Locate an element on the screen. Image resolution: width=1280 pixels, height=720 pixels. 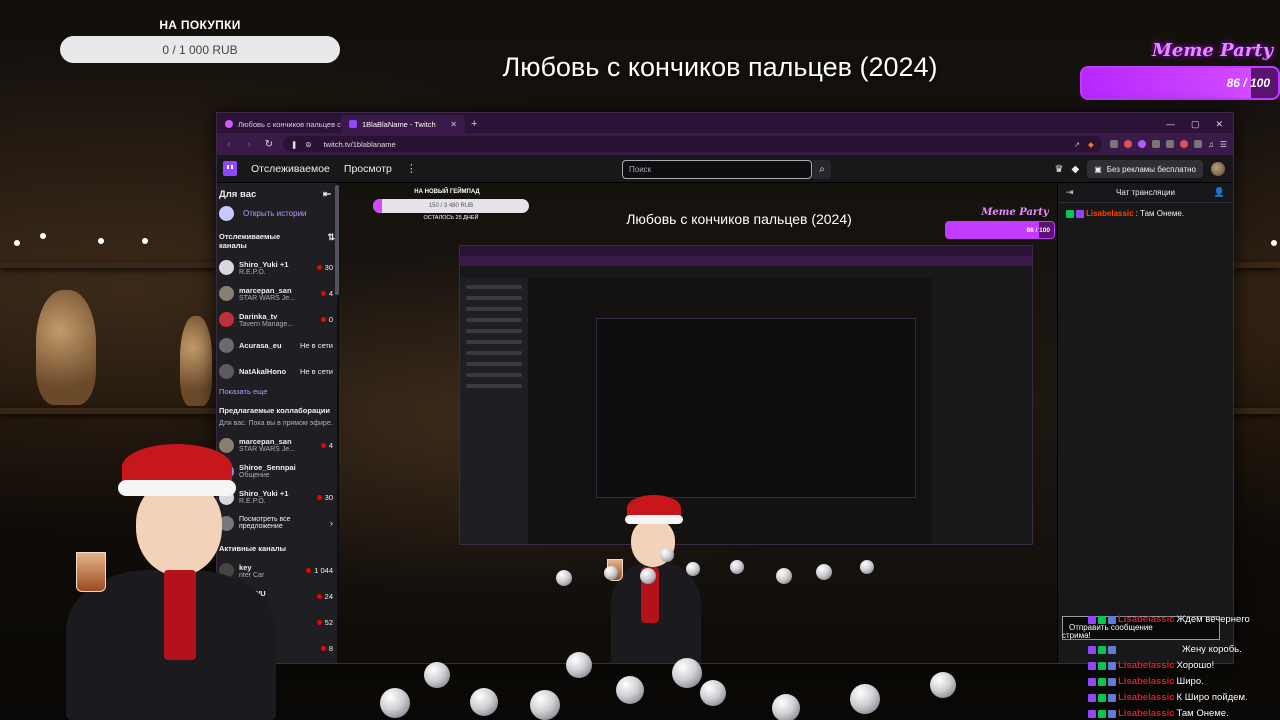
nav-browse: Просмотр is located at coordinates (368, 169).